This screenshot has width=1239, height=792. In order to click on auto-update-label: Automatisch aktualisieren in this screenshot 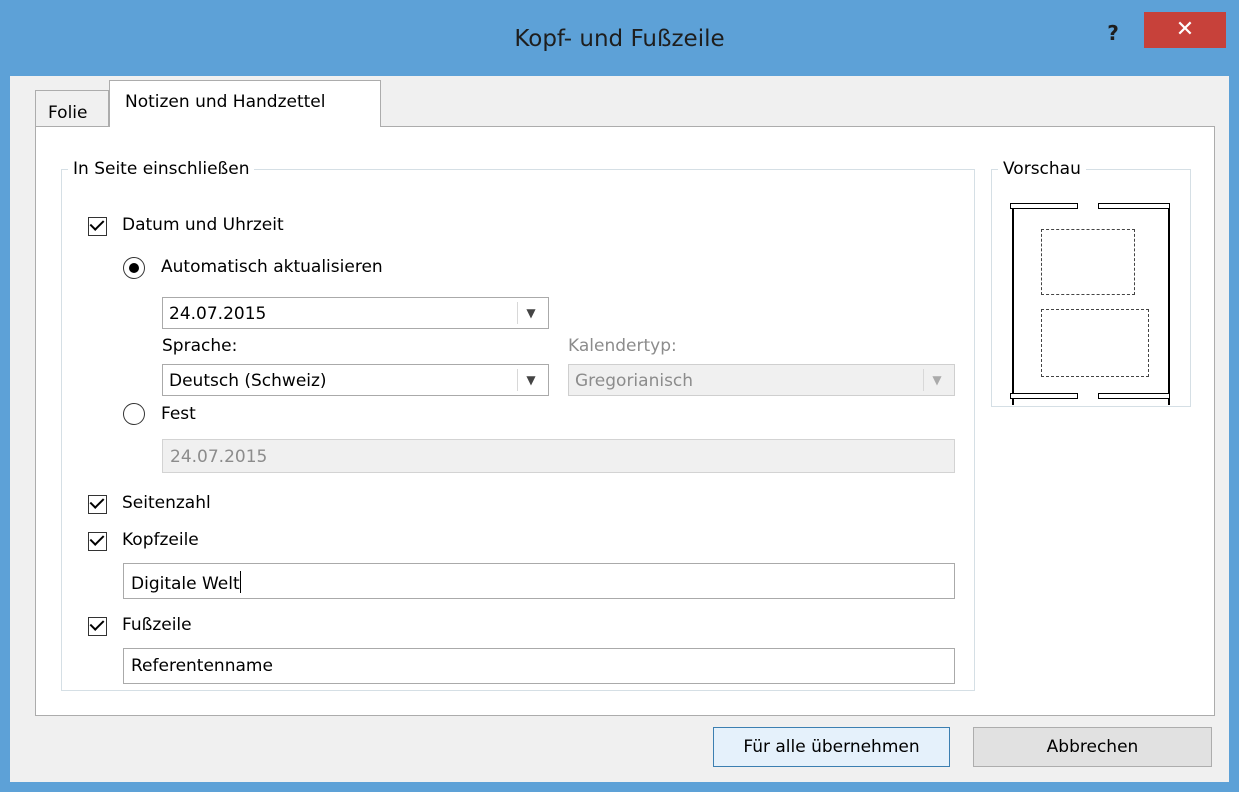, I will do `click(272, 267)`.